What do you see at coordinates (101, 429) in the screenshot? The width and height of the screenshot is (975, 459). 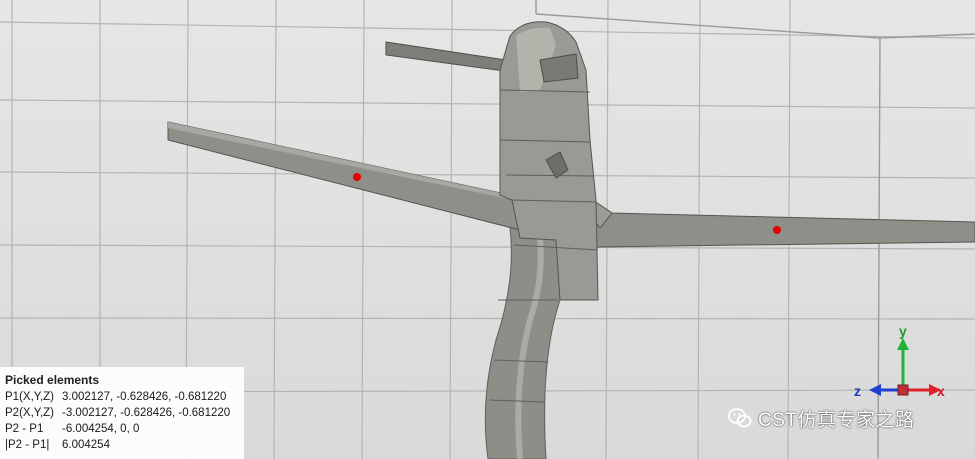 I see `picked-row-value: -6.004254, 0, 0` at bounding box center [101, 429].